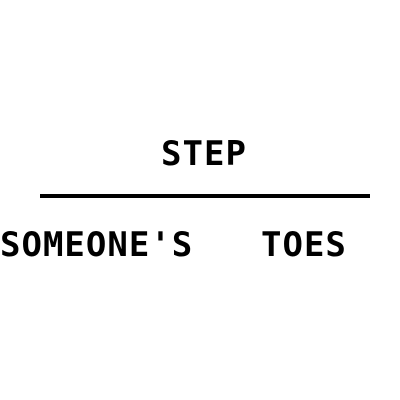 This screenshot has width=400, height=400. What do you see at coordinates (97, 245) in the screenshot?
I see `bottom-word-left: SOMEONE'S` at bounding box center [97, 245].